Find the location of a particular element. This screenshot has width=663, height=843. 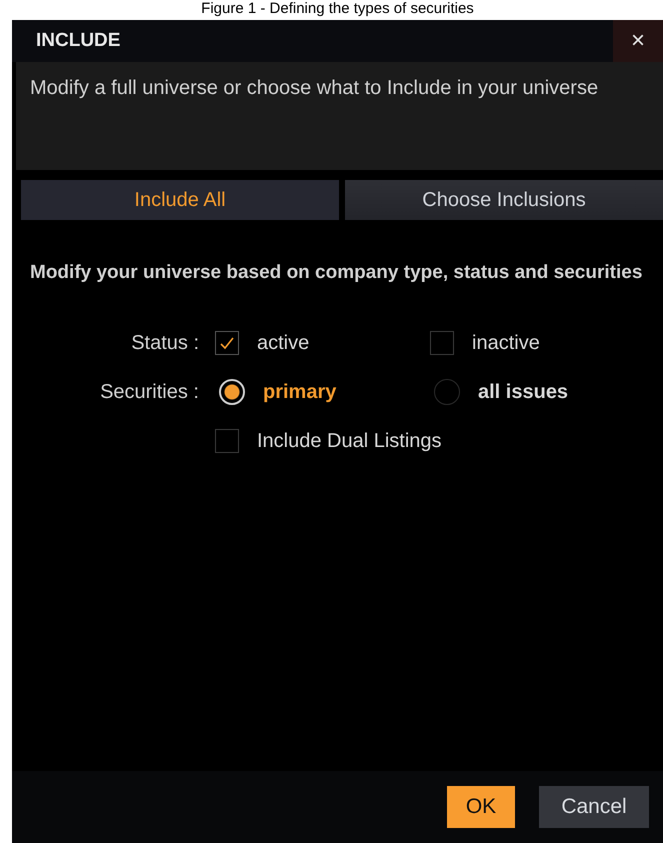

tab: Include All is located at coordinates (180, 200).